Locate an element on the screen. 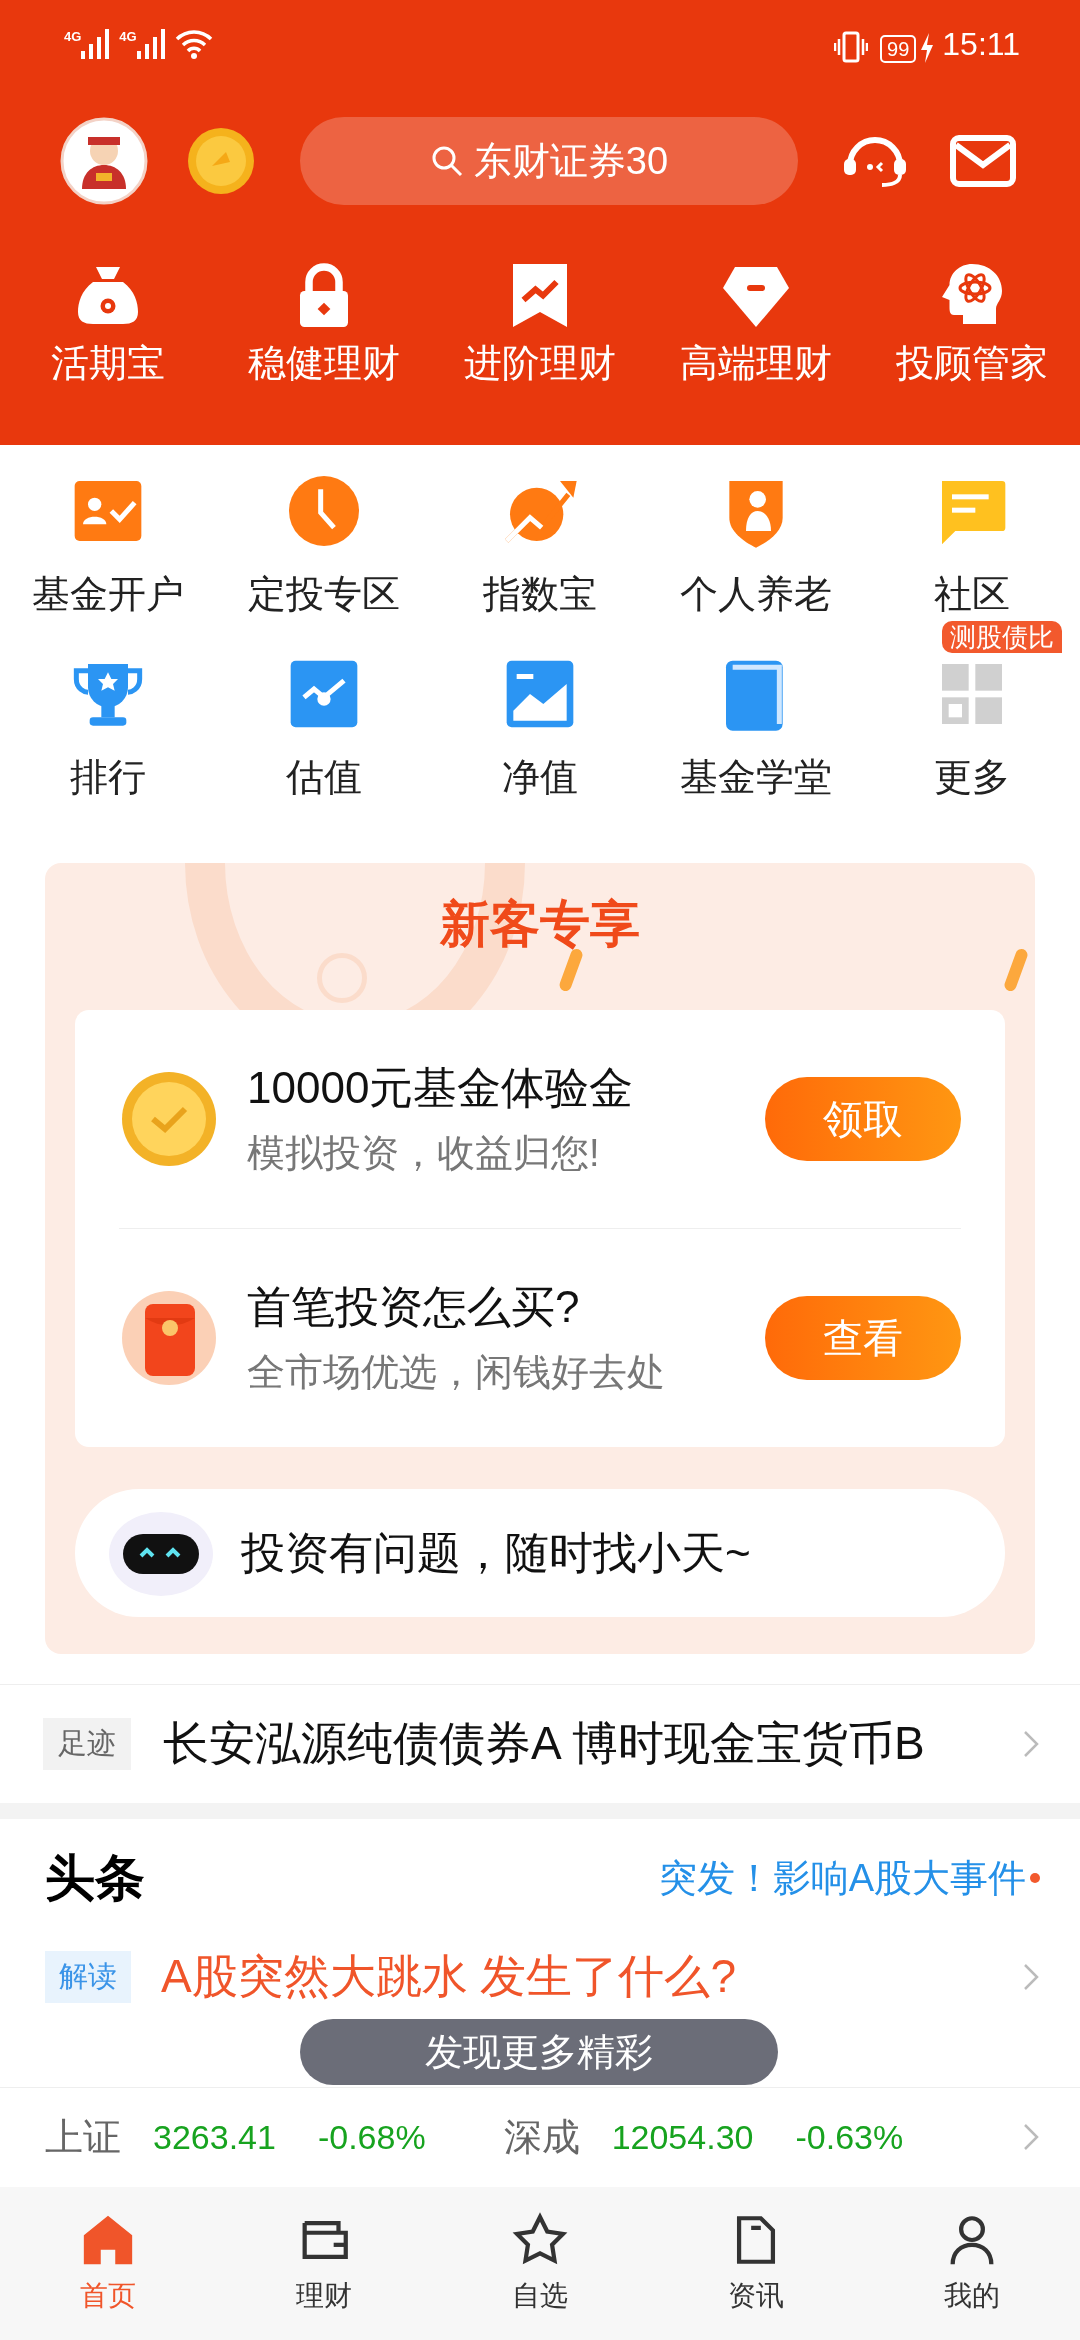 Image resolution: width=1080 pixels, height=2340 pixels. shortcut-label: 更多 is located at coordinates (972, 777).